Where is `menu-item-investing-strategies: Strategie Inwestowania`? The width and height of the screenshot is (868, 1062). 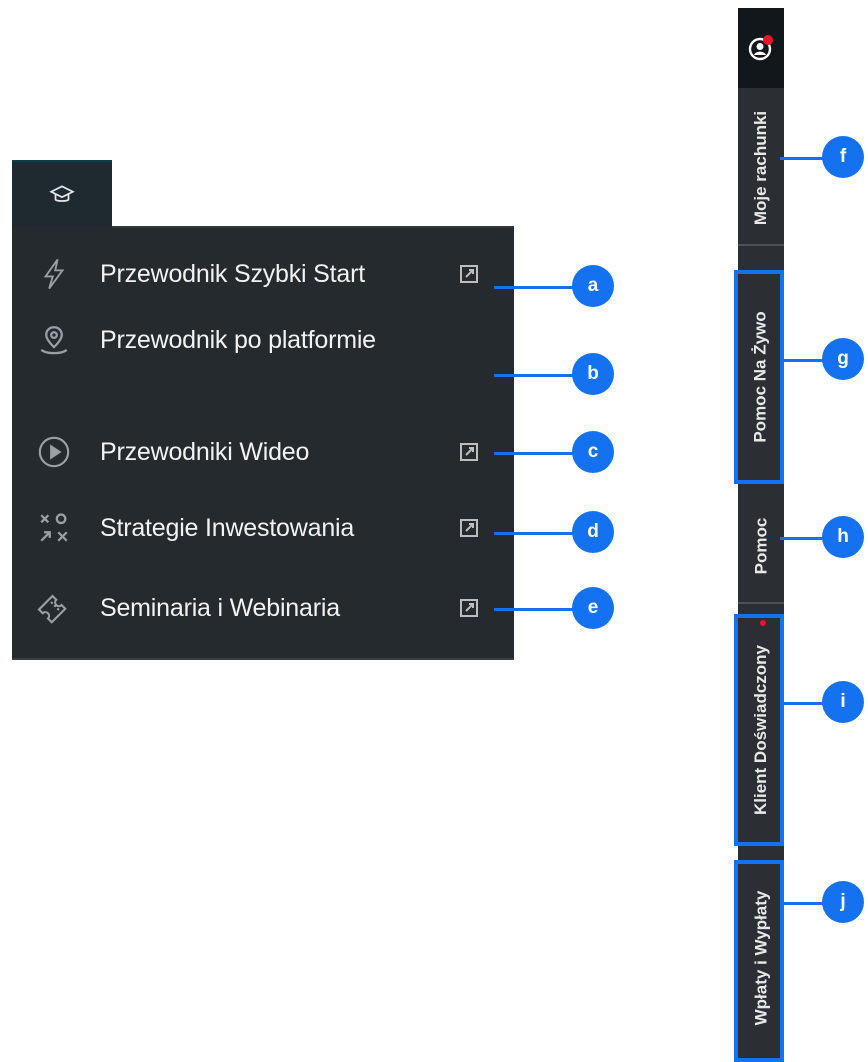
menu-item-investing-strategies: Strategie Inwestowania is located at coordinates (263, 528).